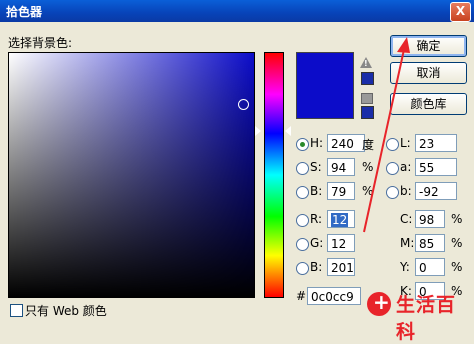  I want to click on watermark-text: 生活百科, so click(426, 318).